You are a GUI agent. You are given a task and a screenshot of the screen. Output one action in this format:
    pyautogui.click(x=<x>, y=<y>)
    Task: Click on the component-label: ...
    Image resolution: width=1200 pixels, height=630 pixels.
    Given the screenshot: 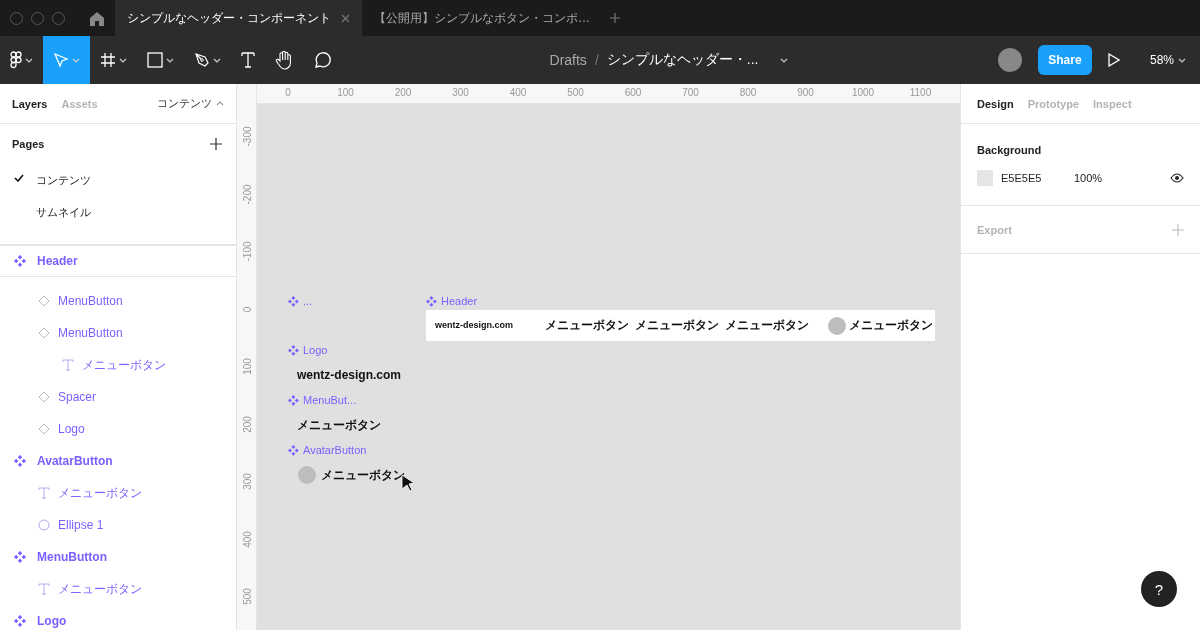 What is the action you would take?
    pyautogui.click(x=308, y=301)
    